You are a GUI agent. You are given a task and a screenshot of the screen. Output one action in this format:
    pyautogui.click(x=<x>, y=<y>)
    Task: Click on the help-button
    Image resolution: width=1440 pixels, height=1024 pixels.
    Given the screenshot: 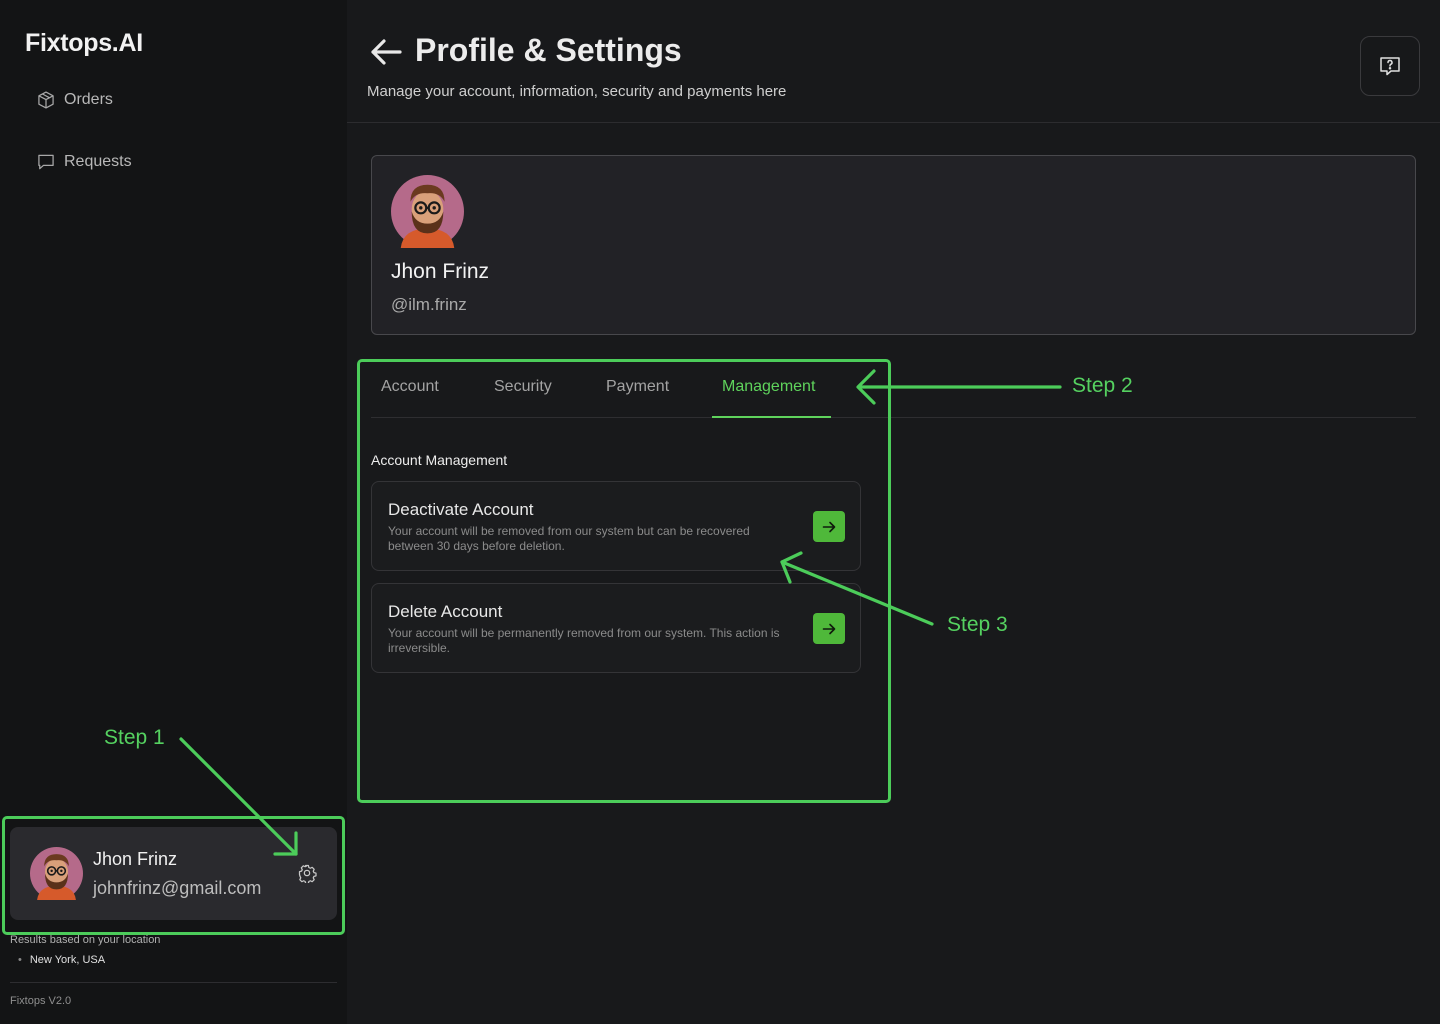 What is the action you would take?
    pyautogui.click(x=1390, y=66)
    